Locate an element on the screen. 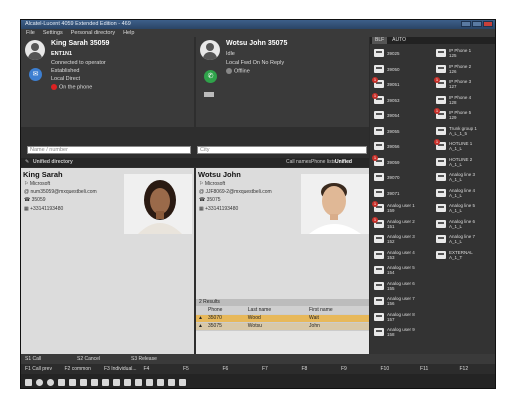 Image resolution: width=519 pixels, height=409 pixels. function-key: F8 is located at coordinates (305, 369).